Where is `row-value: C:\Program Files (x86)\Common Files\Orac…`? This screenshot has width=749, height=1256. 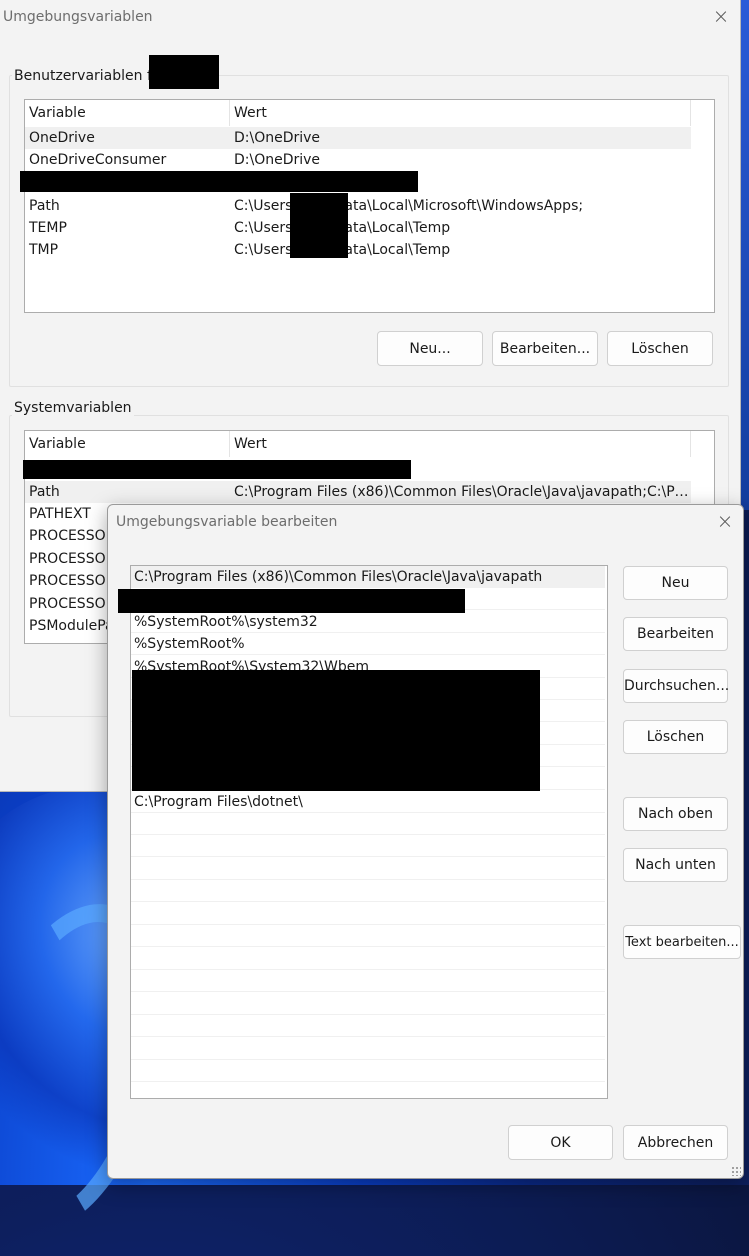 row-value: C:\Program Files (x86)\Common Files\Orac… is located at coordinates (462, 492).